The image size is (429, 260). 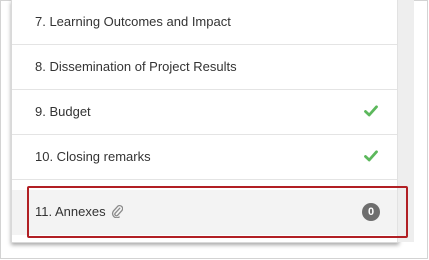 I want to click on list-item-label: 8. Dissemination of Project Results, so click(x=136, y=66).